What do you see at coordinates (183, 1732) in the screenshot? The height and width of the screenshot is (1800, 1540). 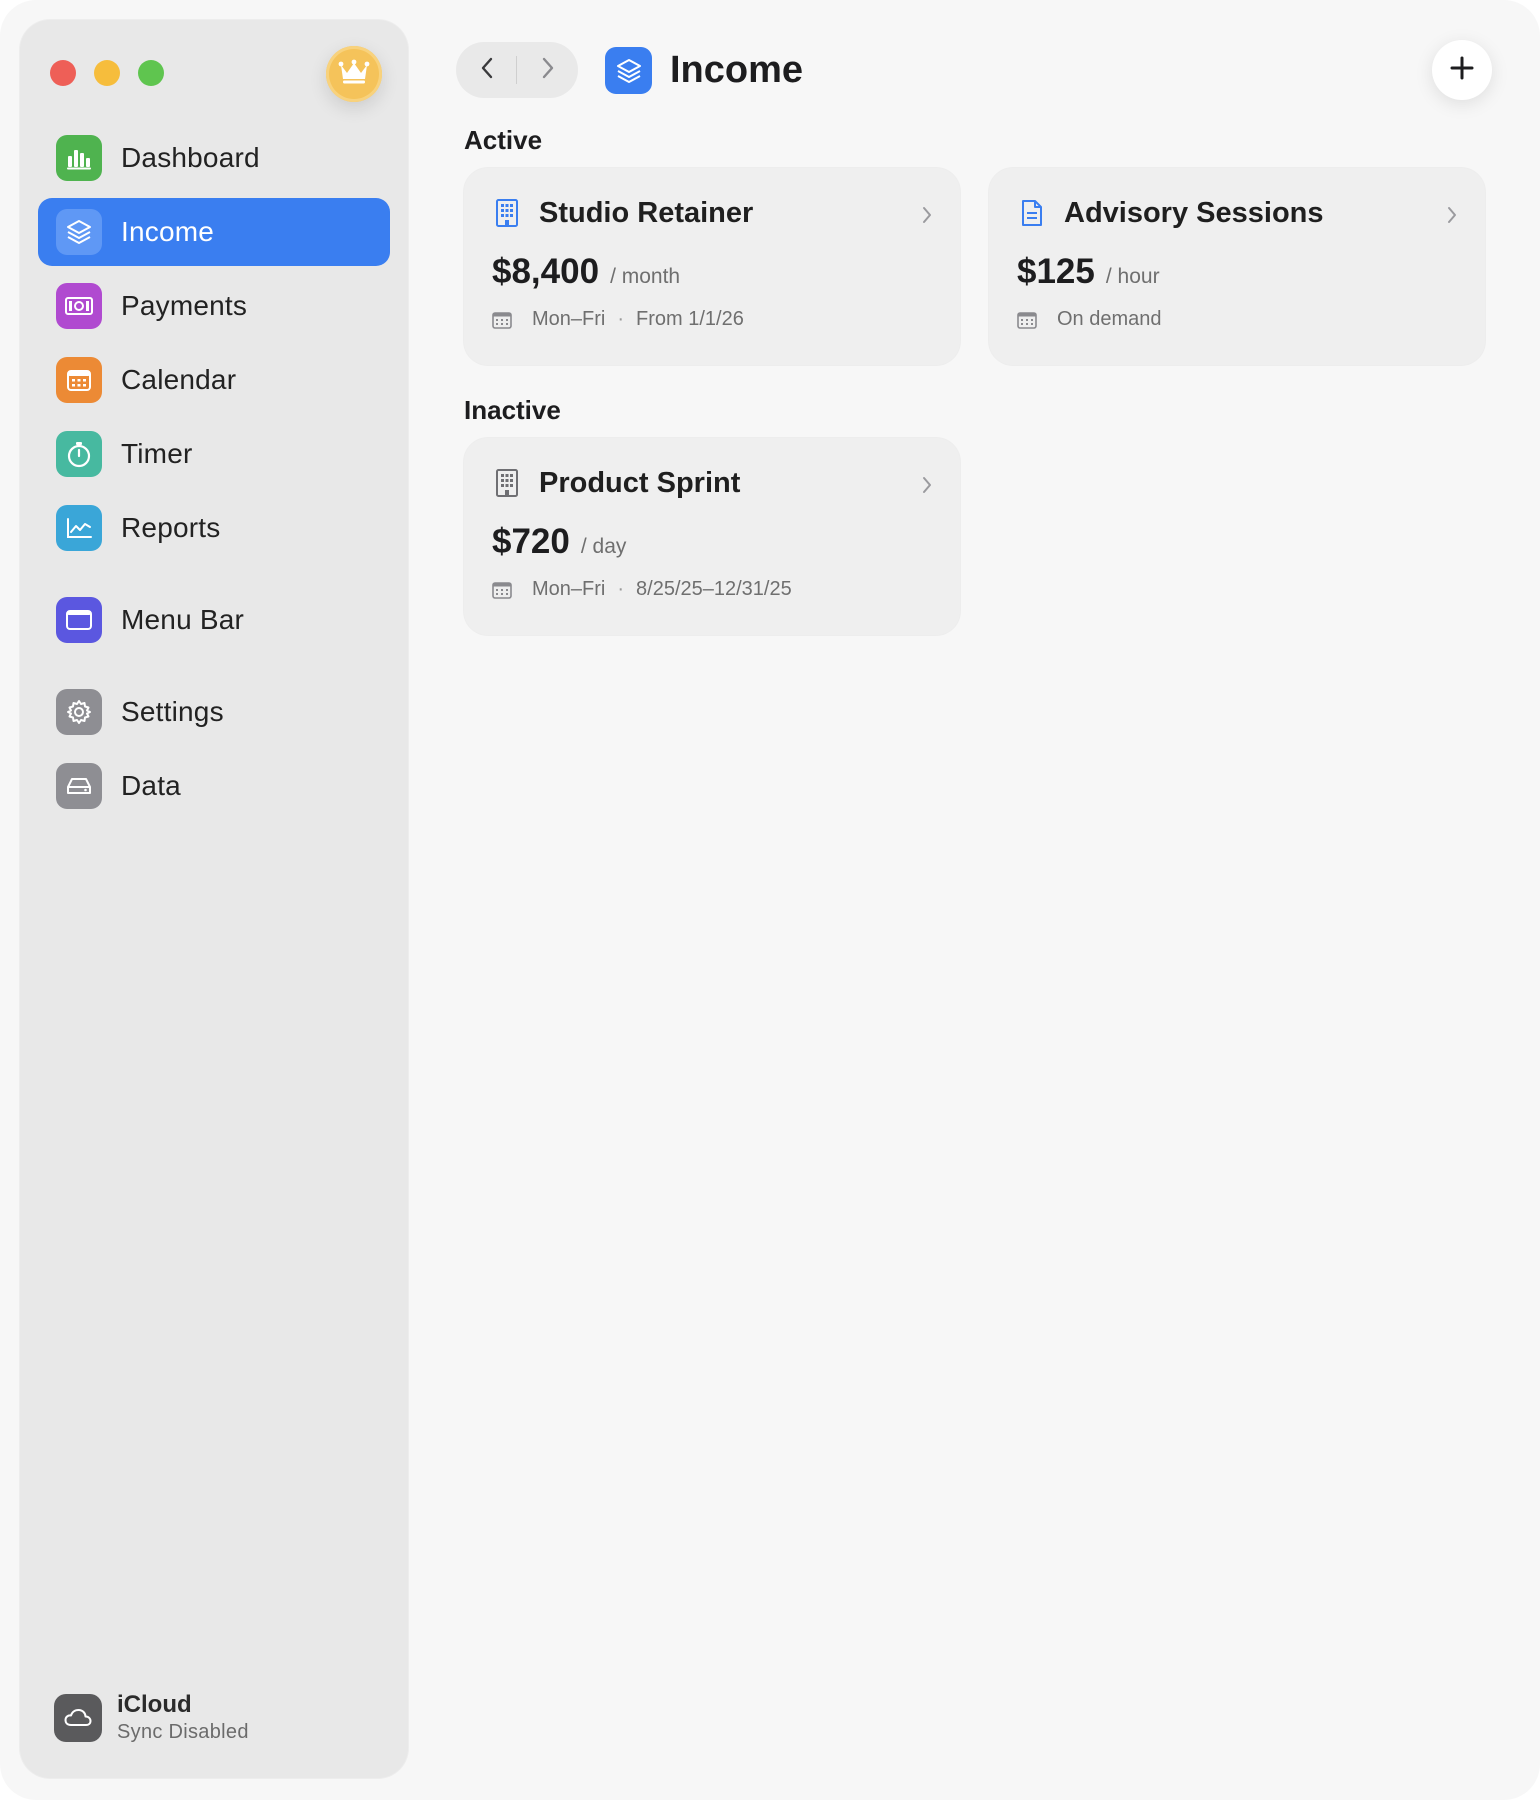 I see `icloud-sync-status: Sync Disabled` at bounding box center [183, 1732].